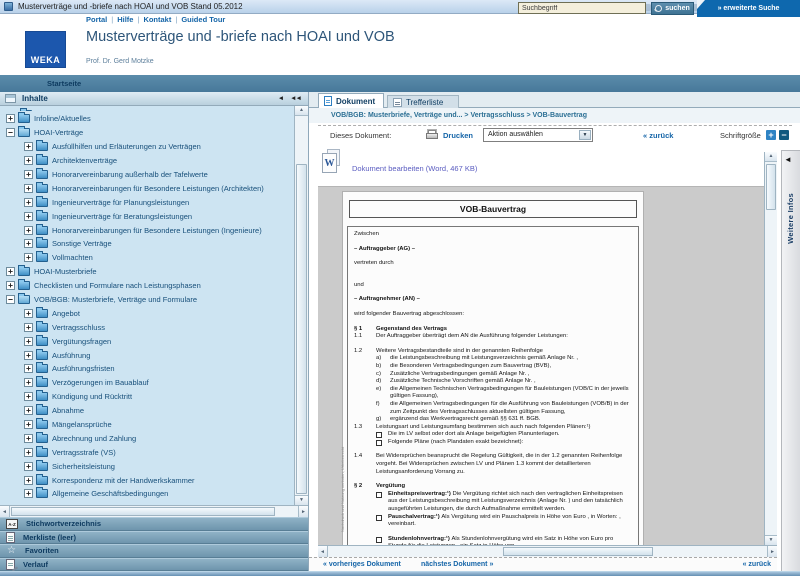  What do you see at coordinates (154, 564) in the screenshot?
I see `sidebar-accordion-verlauf: Verlauf` at bounding box center [154, 564].